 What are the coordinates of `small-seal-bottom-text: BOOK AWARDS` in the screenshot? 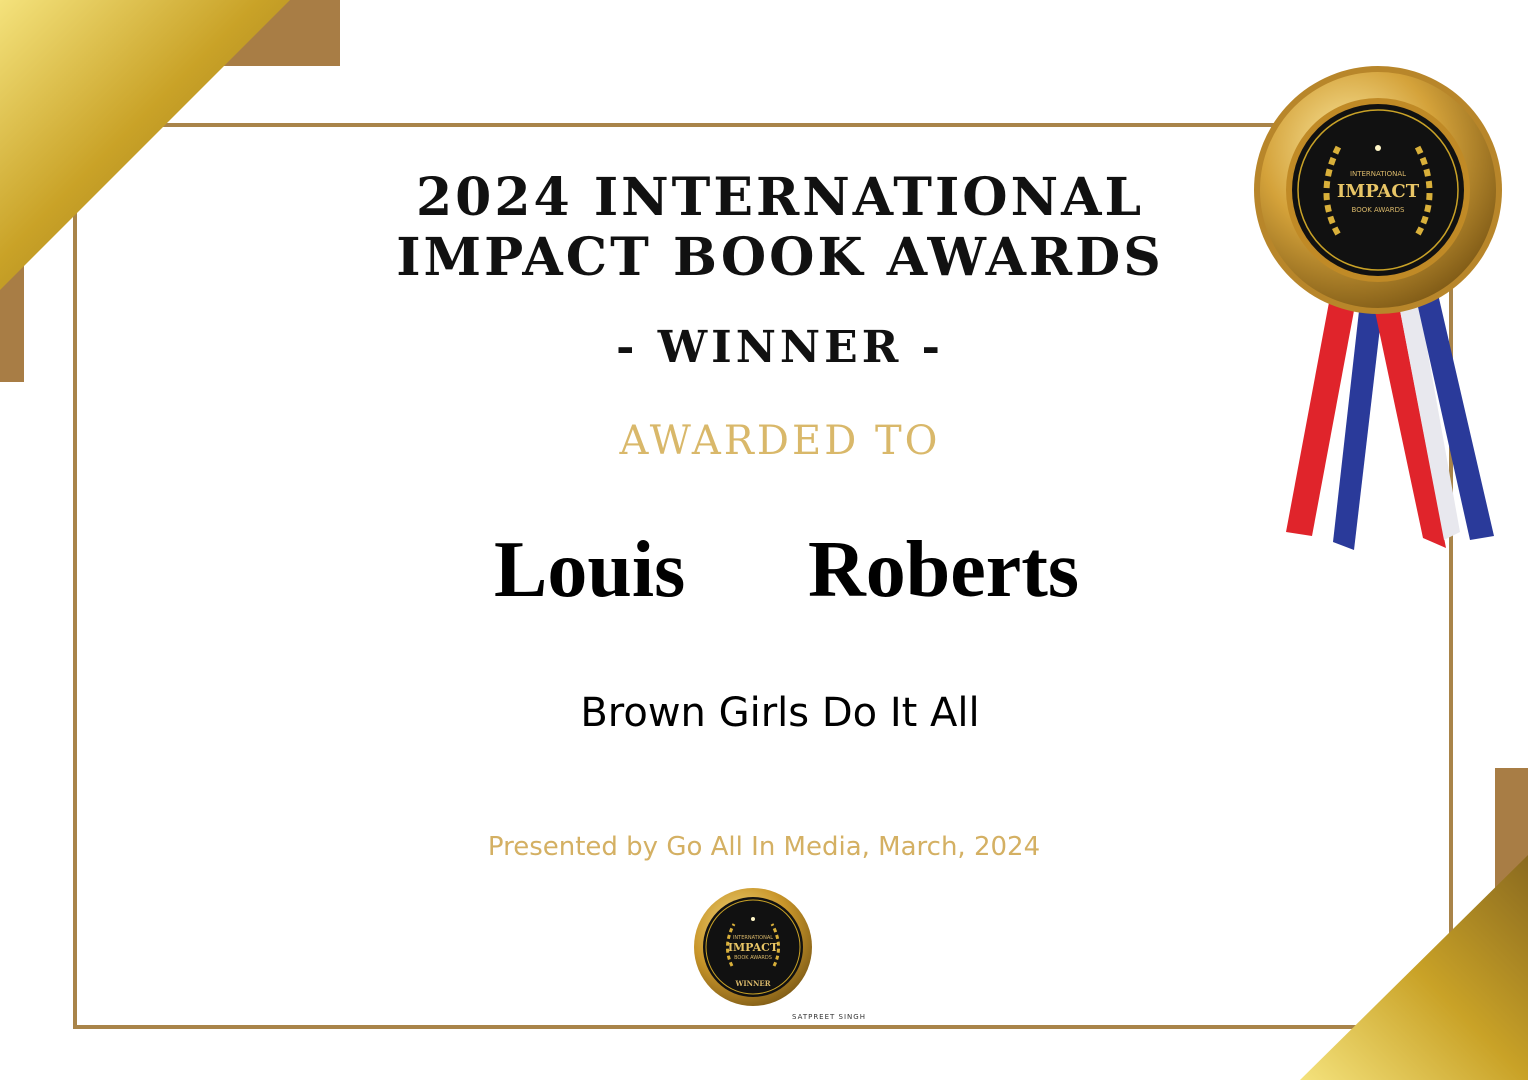 It's located at (753, 958).